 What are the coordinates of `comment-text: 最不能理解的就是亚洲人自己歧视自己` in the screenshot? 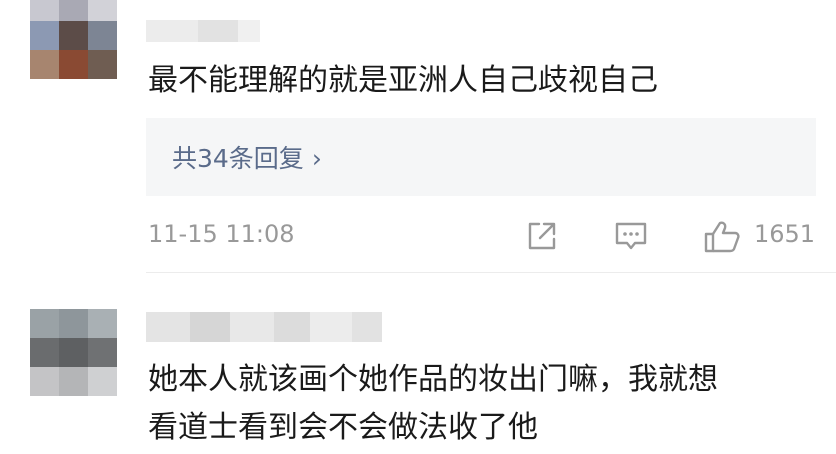 It's located at (403, 80).